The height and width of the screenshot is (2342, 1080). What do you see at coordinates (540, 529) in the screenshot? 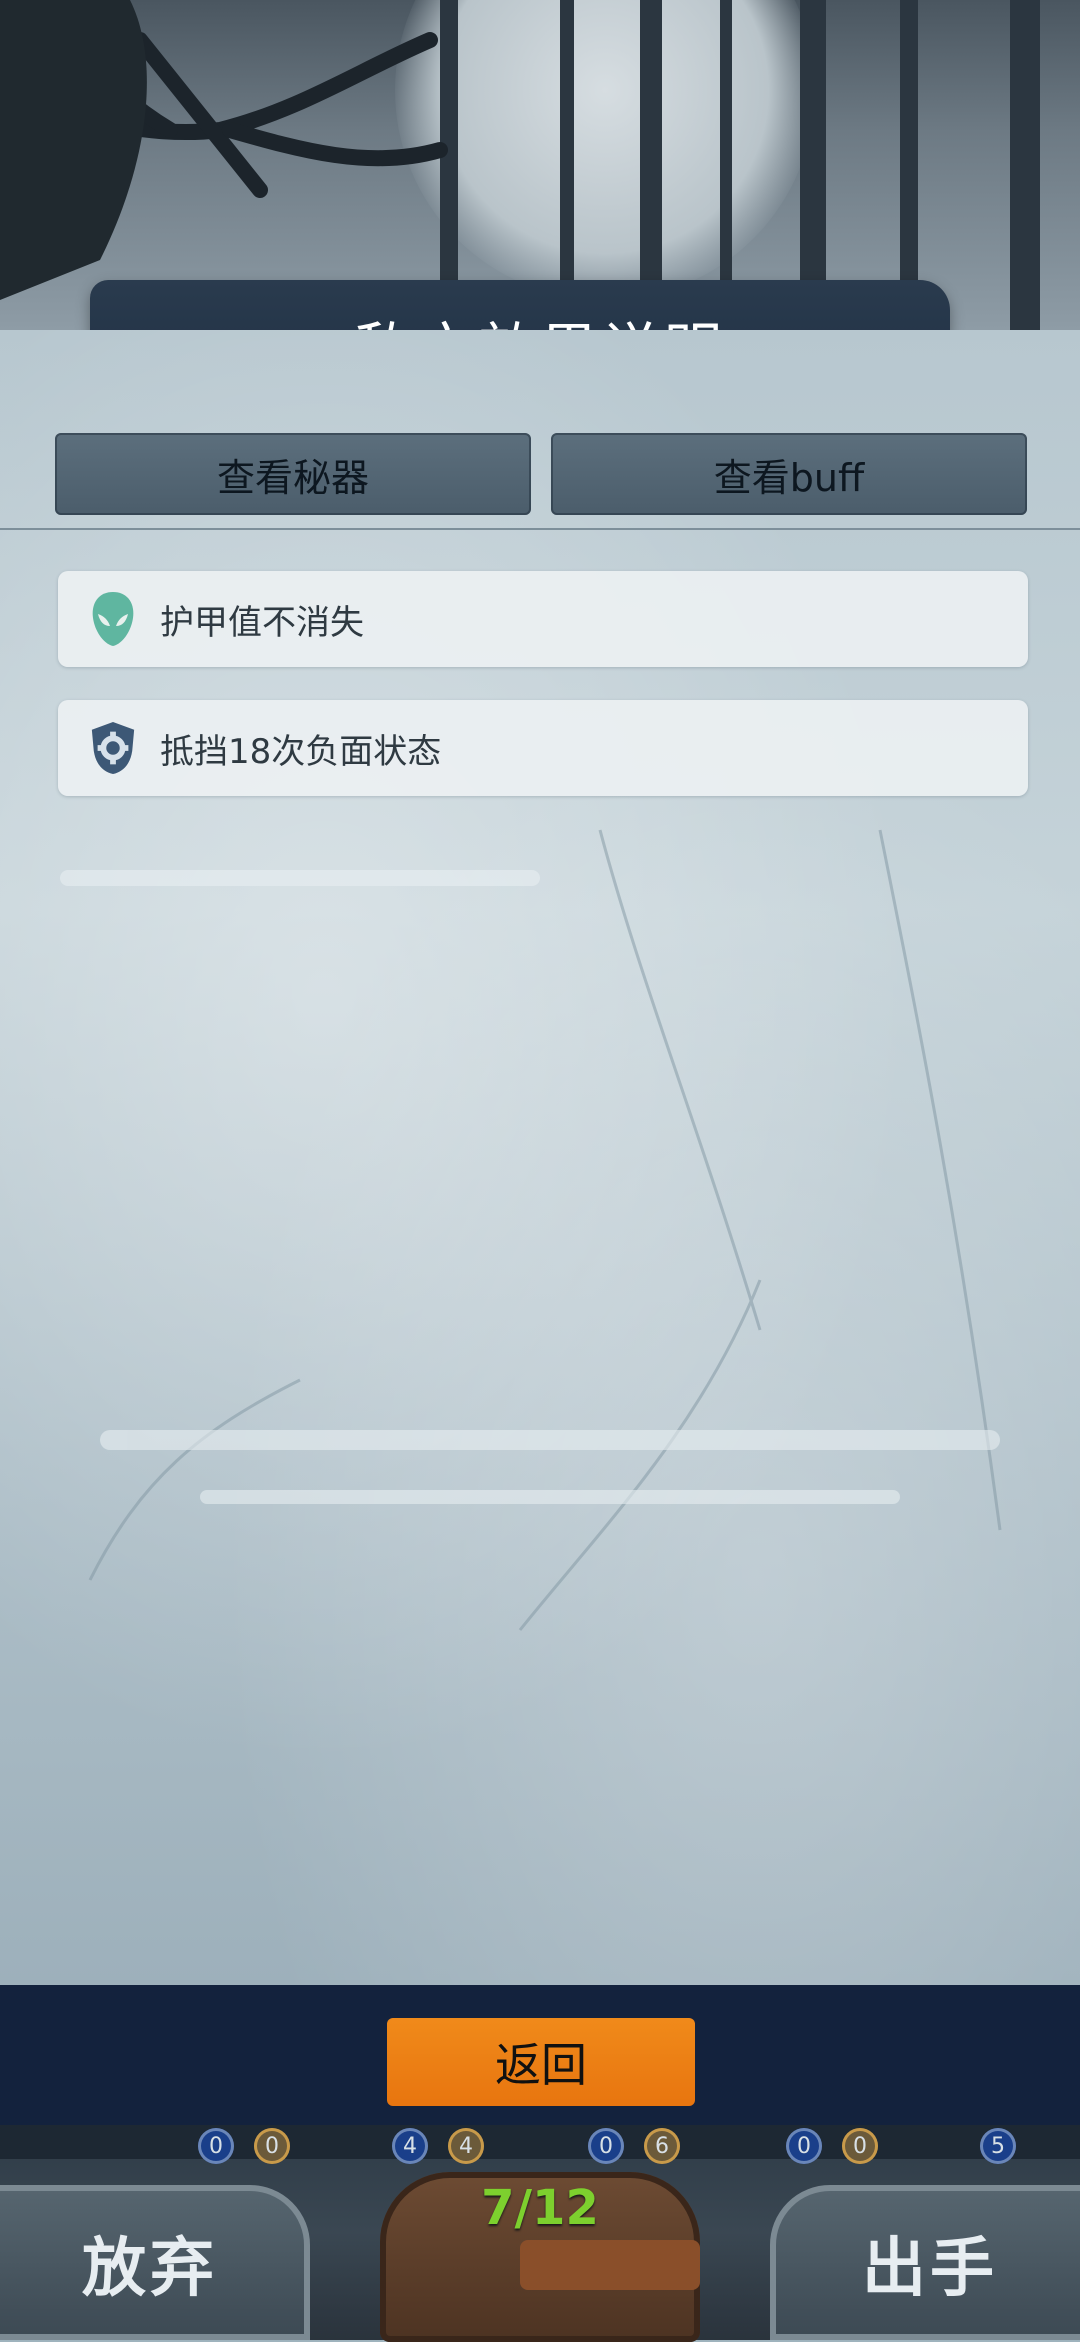
I see `divider` at bounding box center [540, 529].